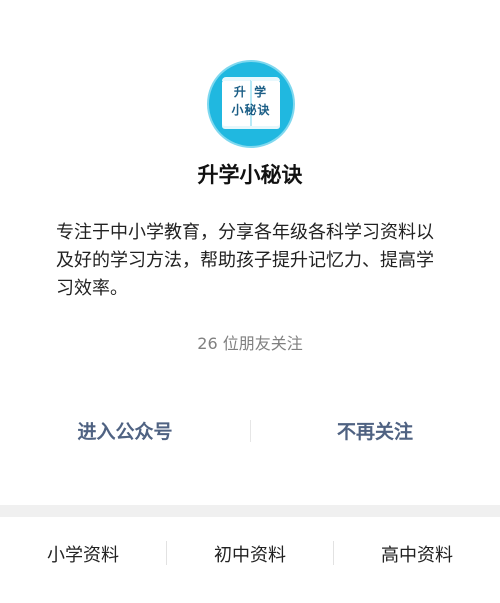  Describe the element at coordinates (83, 554) in the screenshot. I see `menu-item-primary: 小学资料` at that location.